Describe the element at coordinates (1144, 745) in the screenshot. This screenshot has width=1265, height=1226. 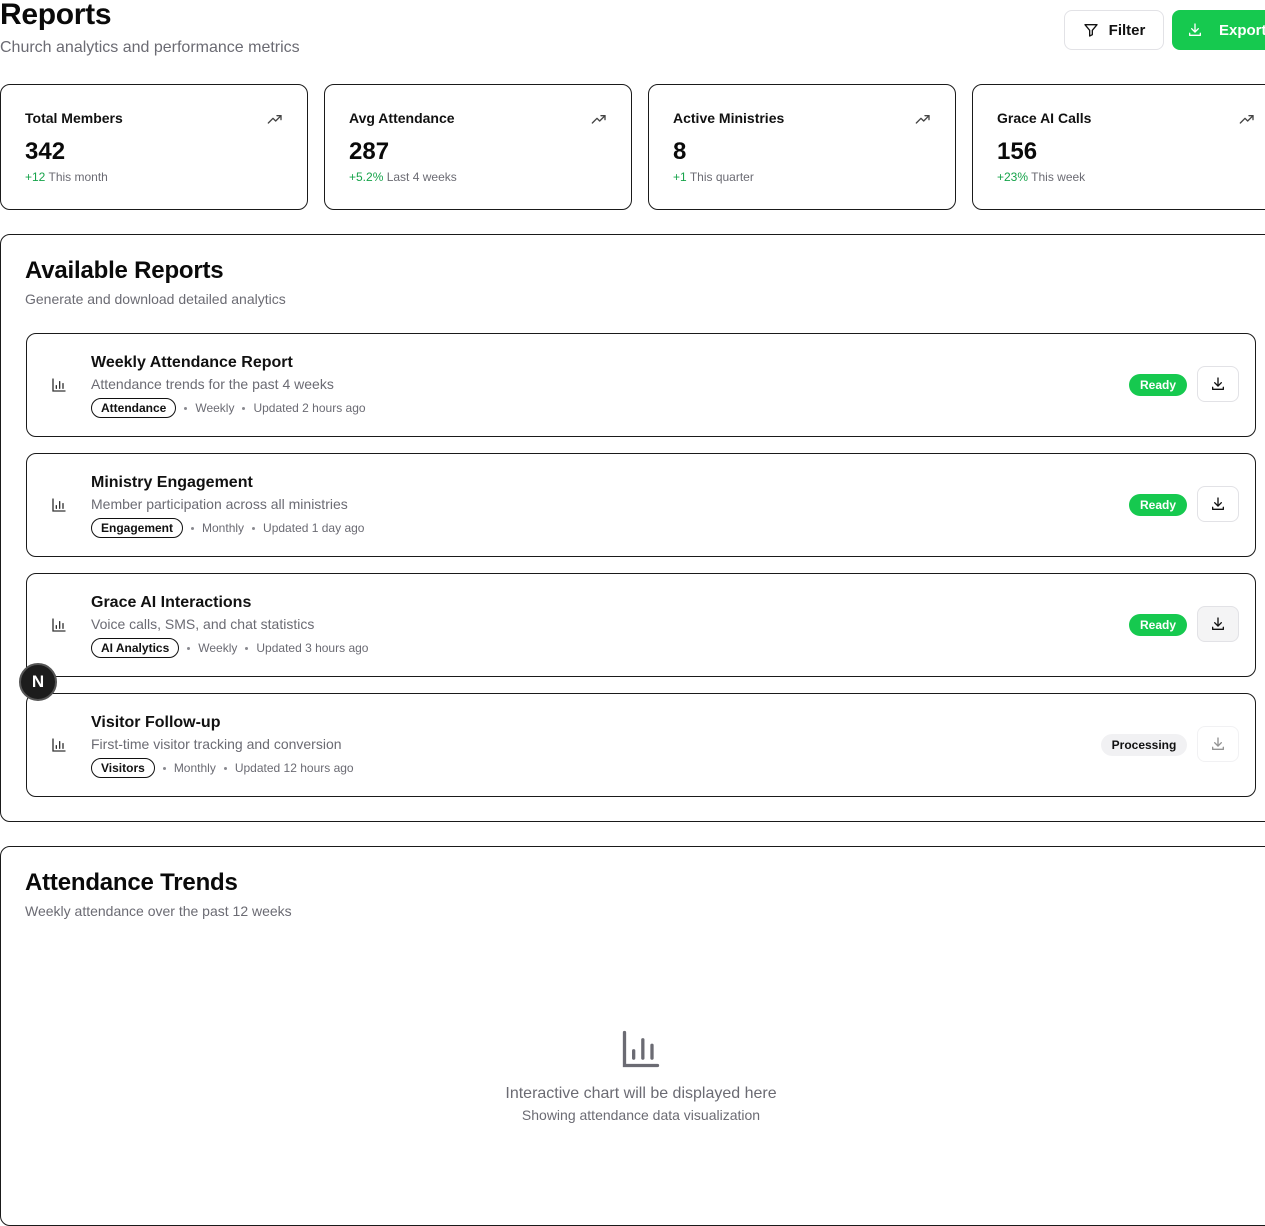
I see `status-badge: Processing` at that location.